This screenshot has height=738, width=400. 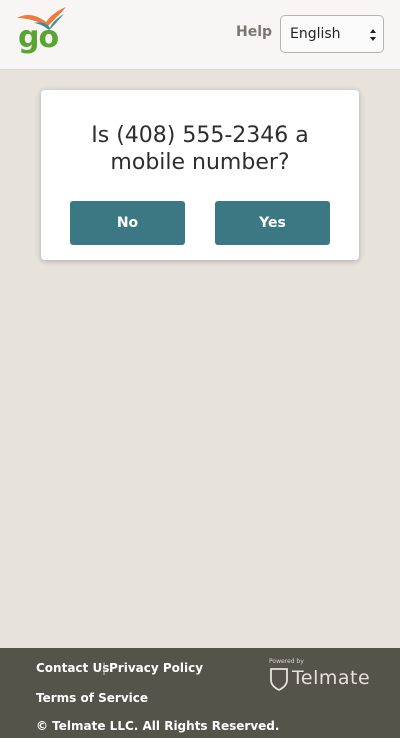 What do you see at coordinates (156, 668) in the screenshot?
I see `privacy-policy-link: Privacy Policy` at bounding box center [156, 668].